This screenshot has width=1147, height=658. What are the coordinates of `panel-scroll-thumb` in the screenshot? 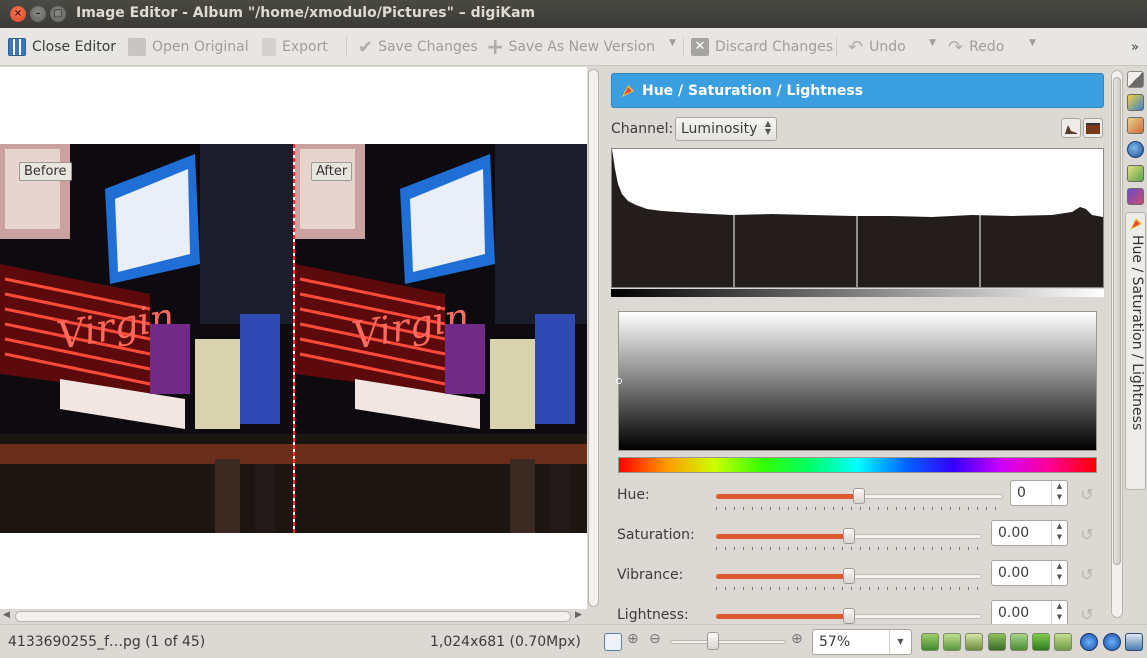 It's located at (1117, 321).